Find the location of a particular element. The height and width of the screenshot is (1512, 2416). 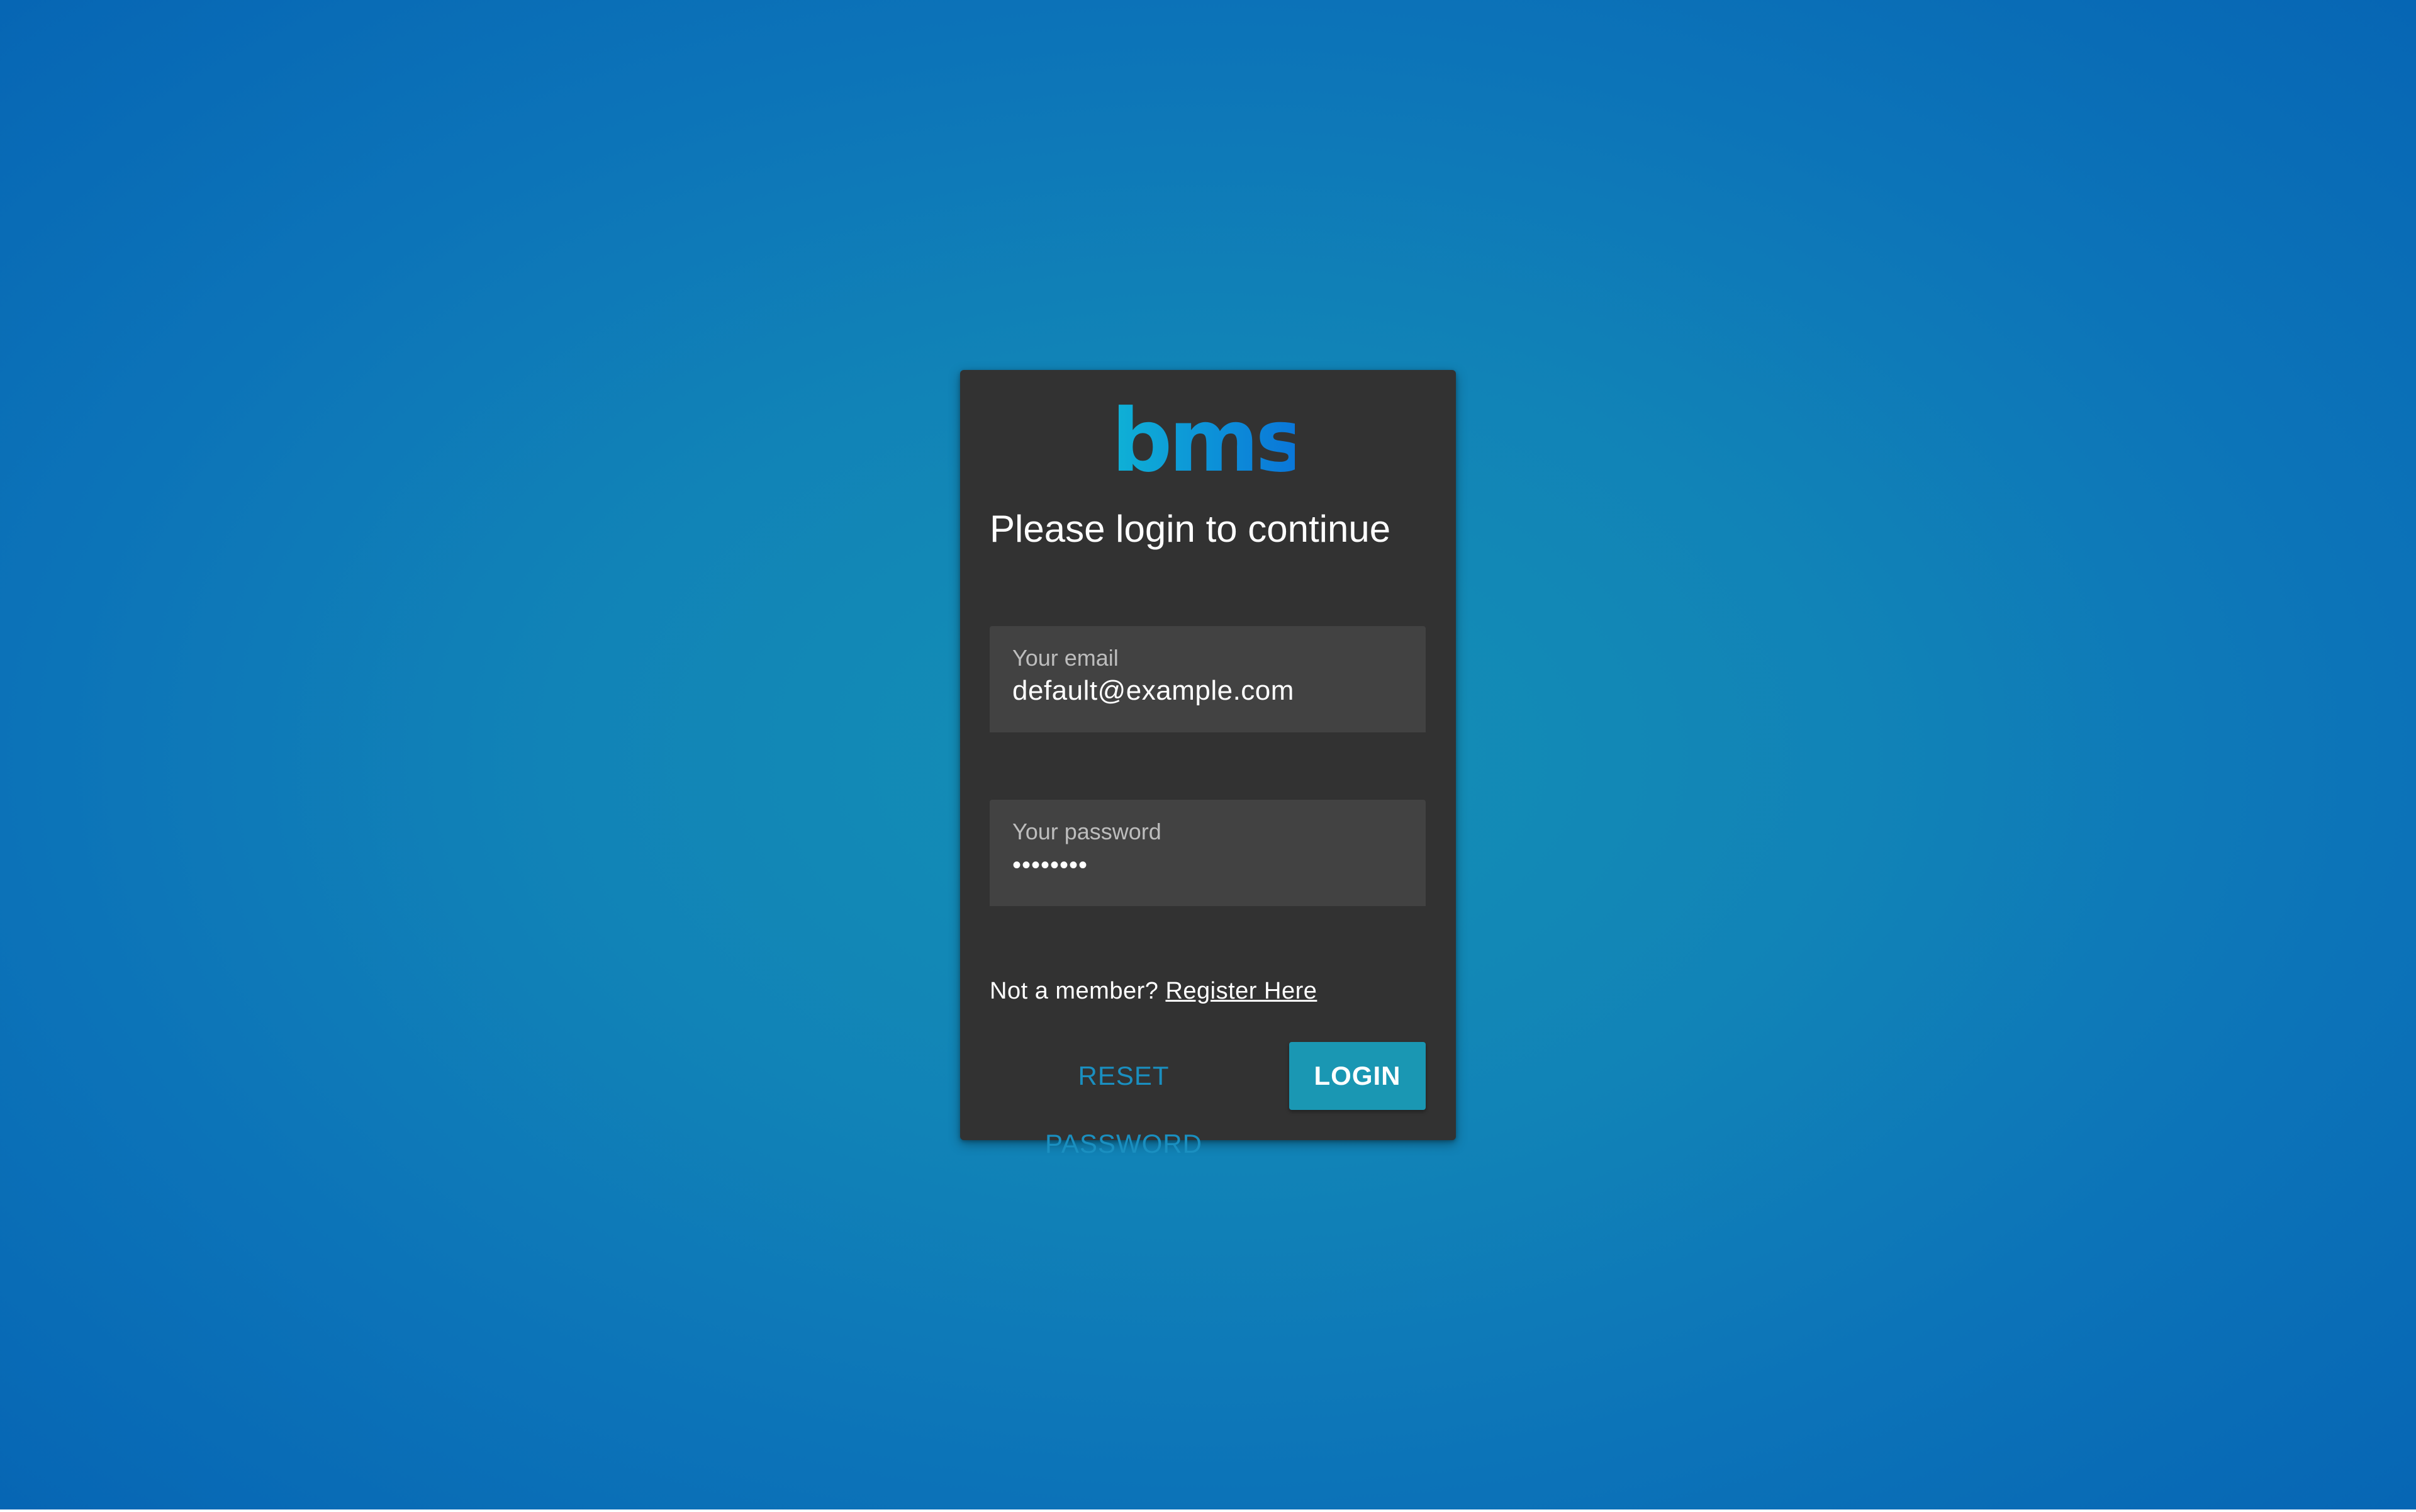

register-prompt-text: Not a member? is located at coordinates (1074, 991).